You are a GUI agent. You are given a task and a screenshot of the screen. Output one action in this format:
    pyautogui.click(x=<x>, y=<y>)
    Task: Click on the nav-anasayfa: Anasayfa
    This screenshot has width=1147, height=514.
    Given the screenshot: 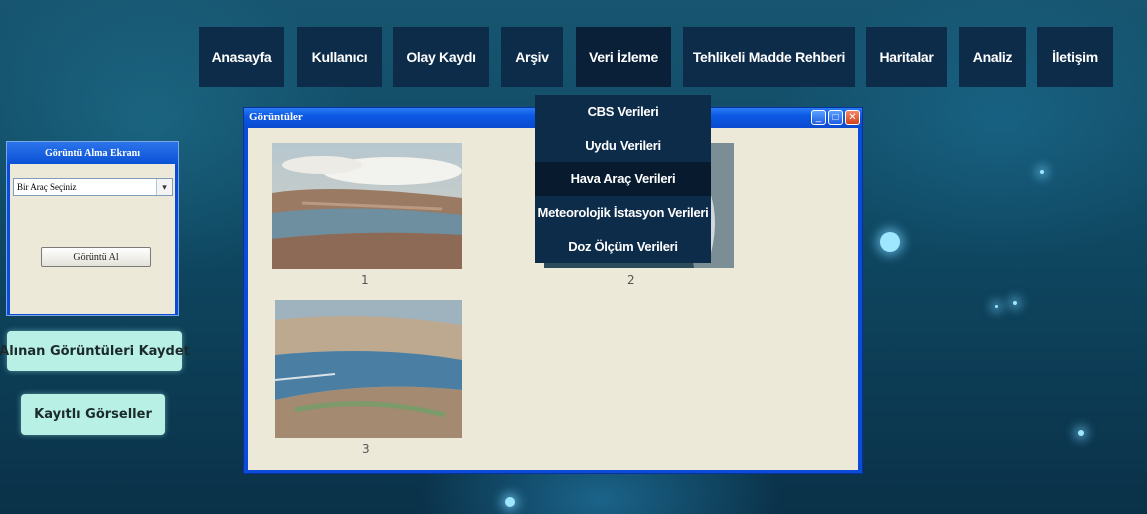 What is the action you would take?
    pyautogui.click(x=241, y=57)
    